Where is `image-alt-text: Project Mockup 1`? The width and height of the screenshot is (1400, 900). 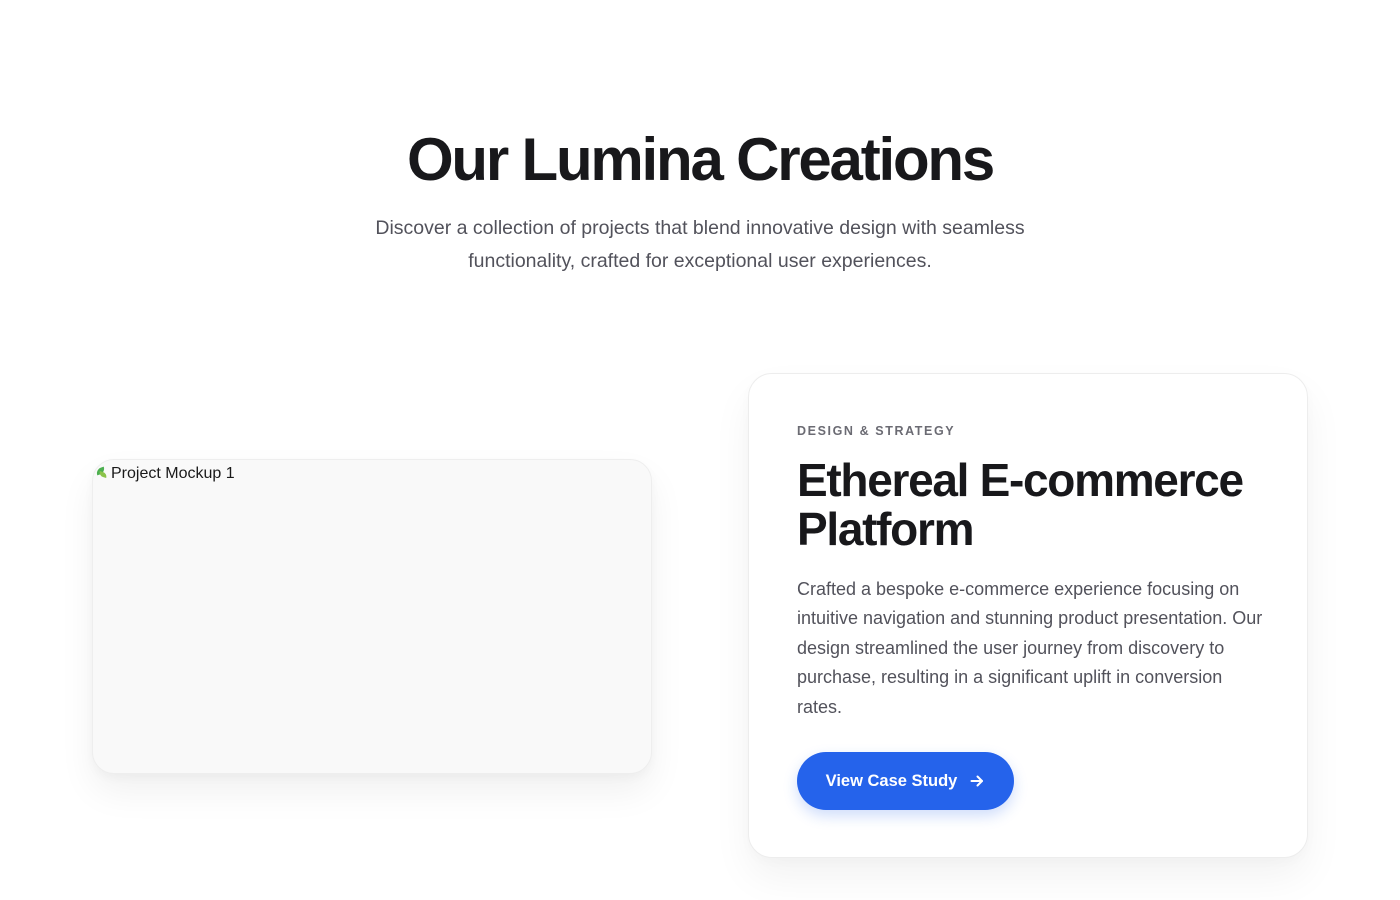
image-alt-text: Project Mockup 1 is located at coordinates (165, 474).